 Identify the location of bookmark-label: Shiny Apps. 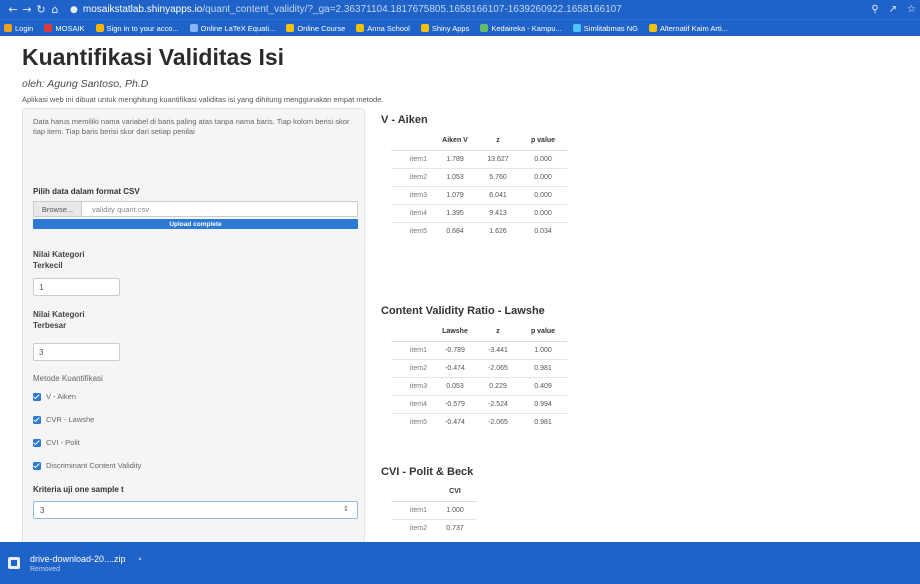
(450, 28).